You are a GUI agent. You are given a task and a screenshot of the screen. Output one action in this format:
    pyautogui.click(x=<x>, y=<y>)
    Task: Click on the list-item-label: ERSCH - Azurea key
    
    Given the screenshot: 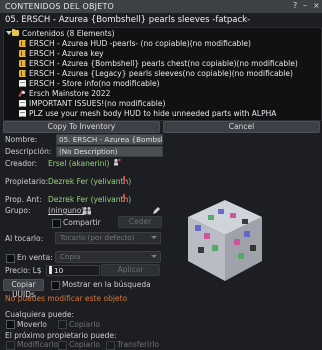 What is the action you would take?
    pyautogui.click(x=66, y=53)
    